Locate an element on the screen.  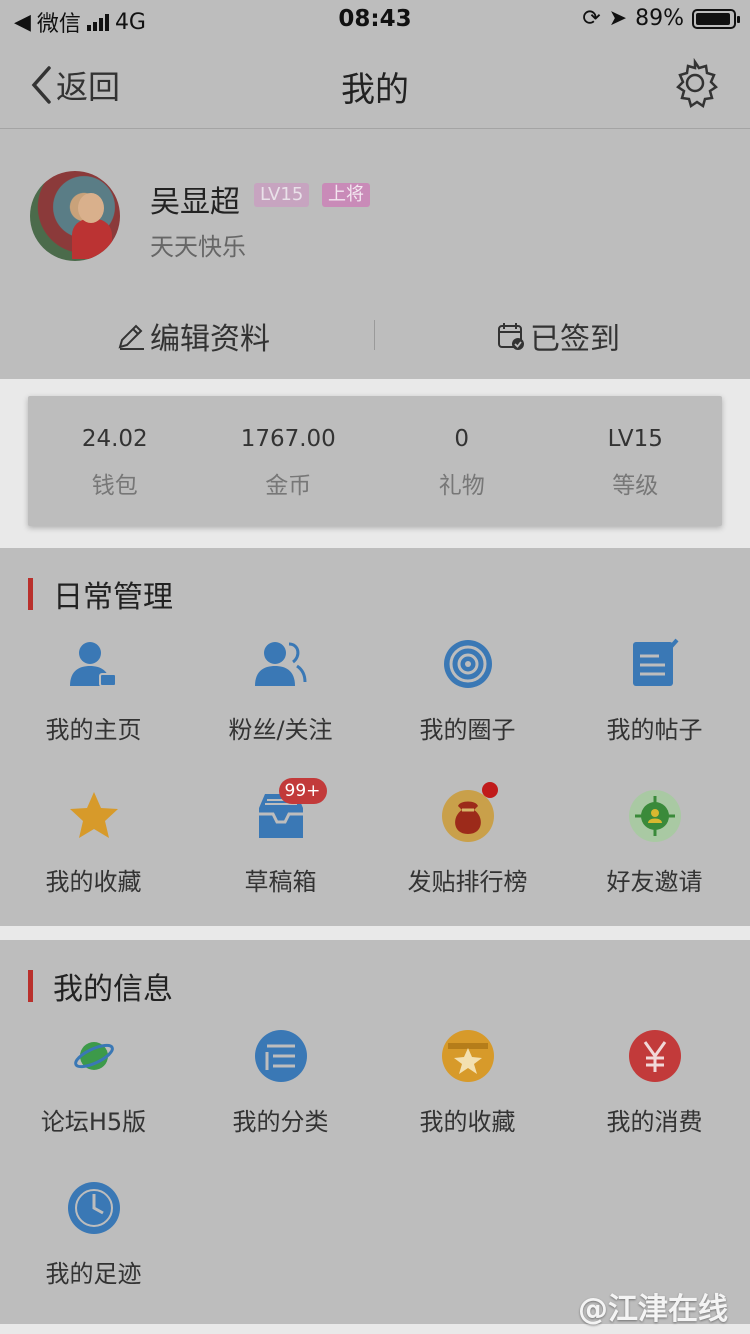
menu-item-my-categories: 我的分类 is located at coordinates (280, 1082).